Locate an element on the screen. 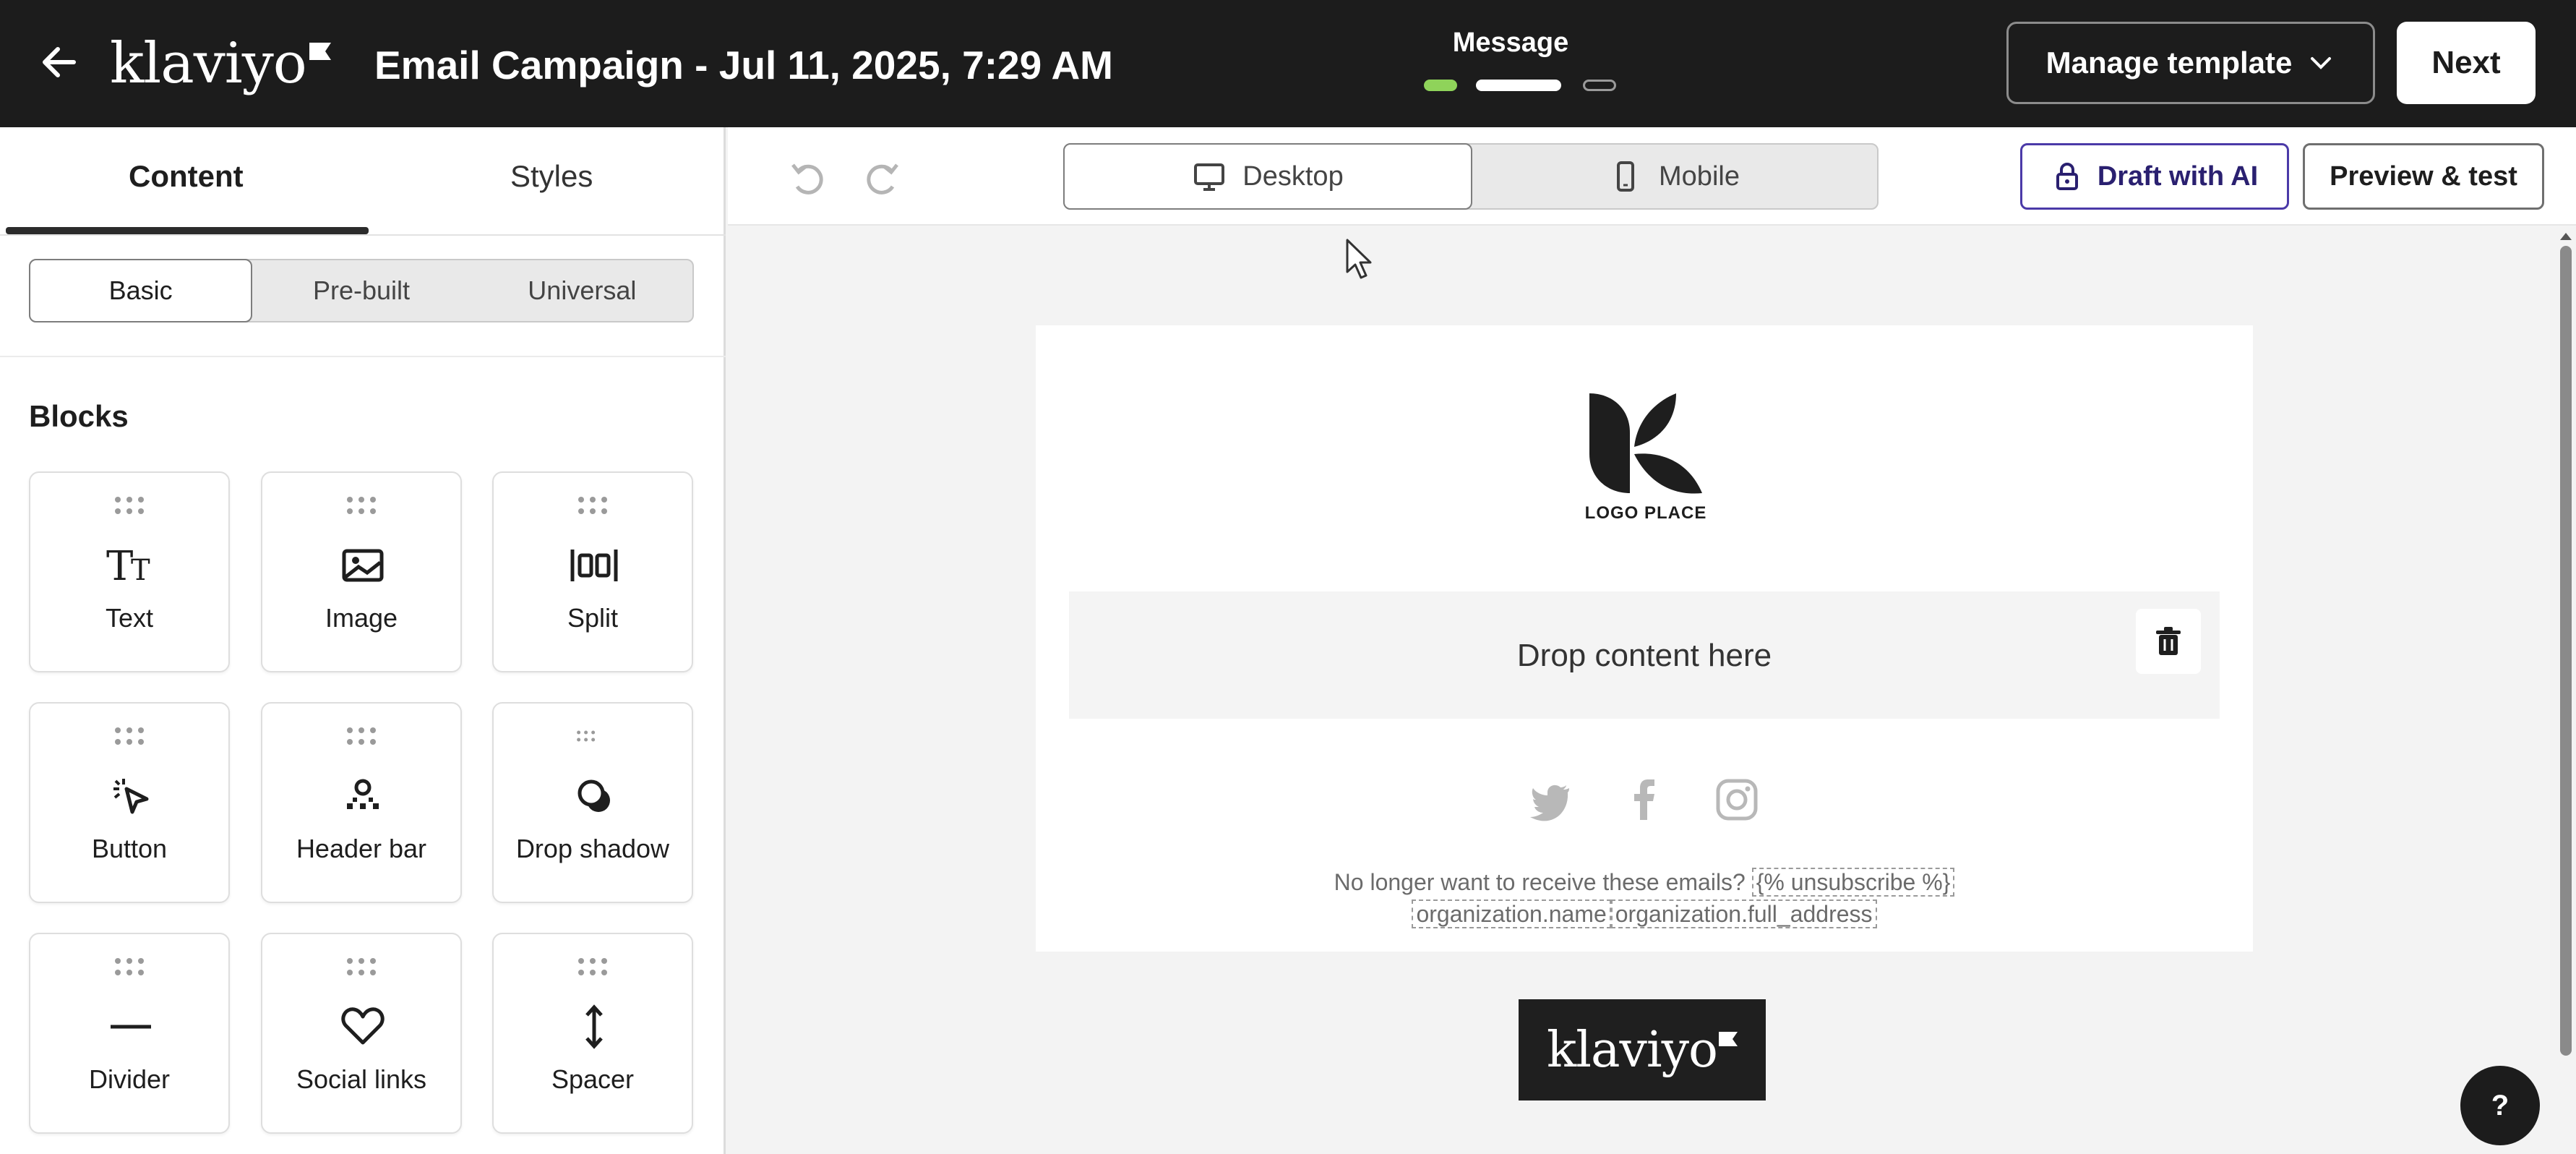  drop-shadow-icon is located at coordinates (594, 796).